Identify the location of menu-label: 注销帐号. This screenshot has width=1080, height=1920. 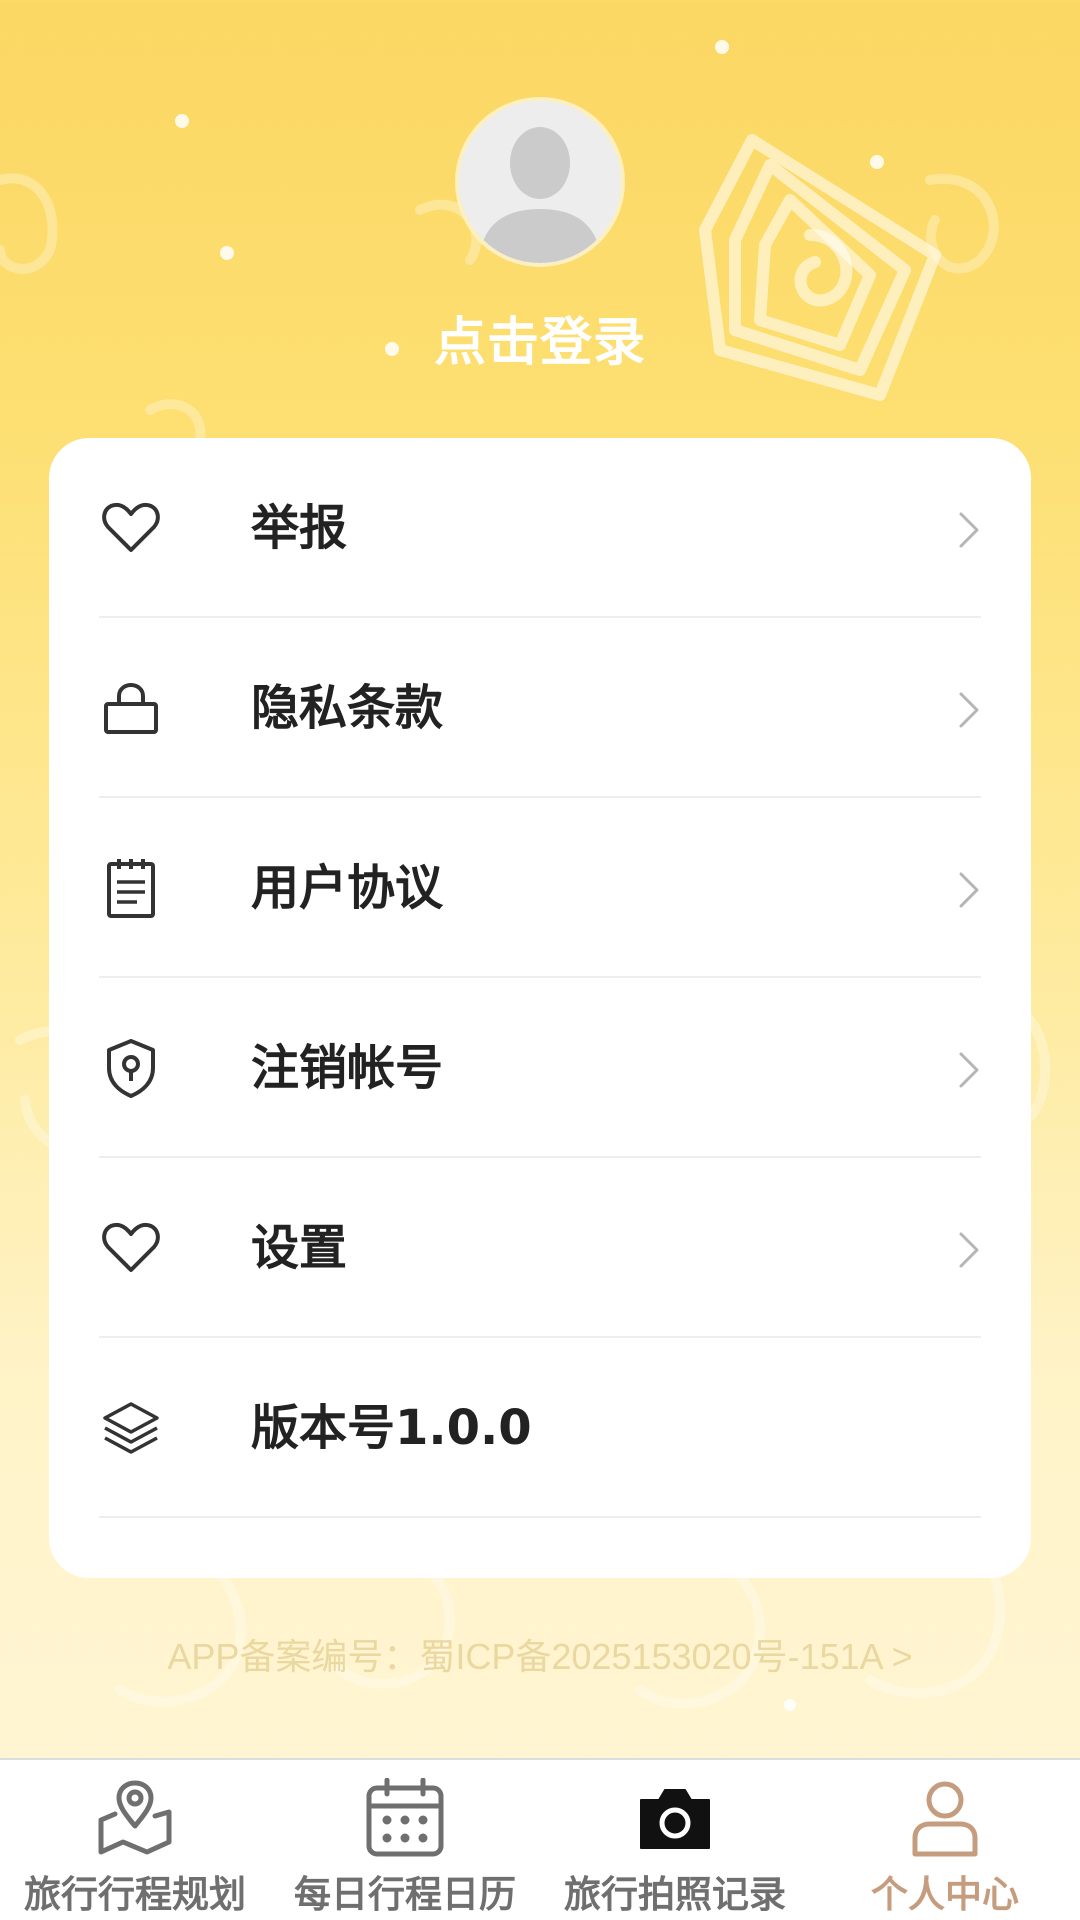
(347, 1068).